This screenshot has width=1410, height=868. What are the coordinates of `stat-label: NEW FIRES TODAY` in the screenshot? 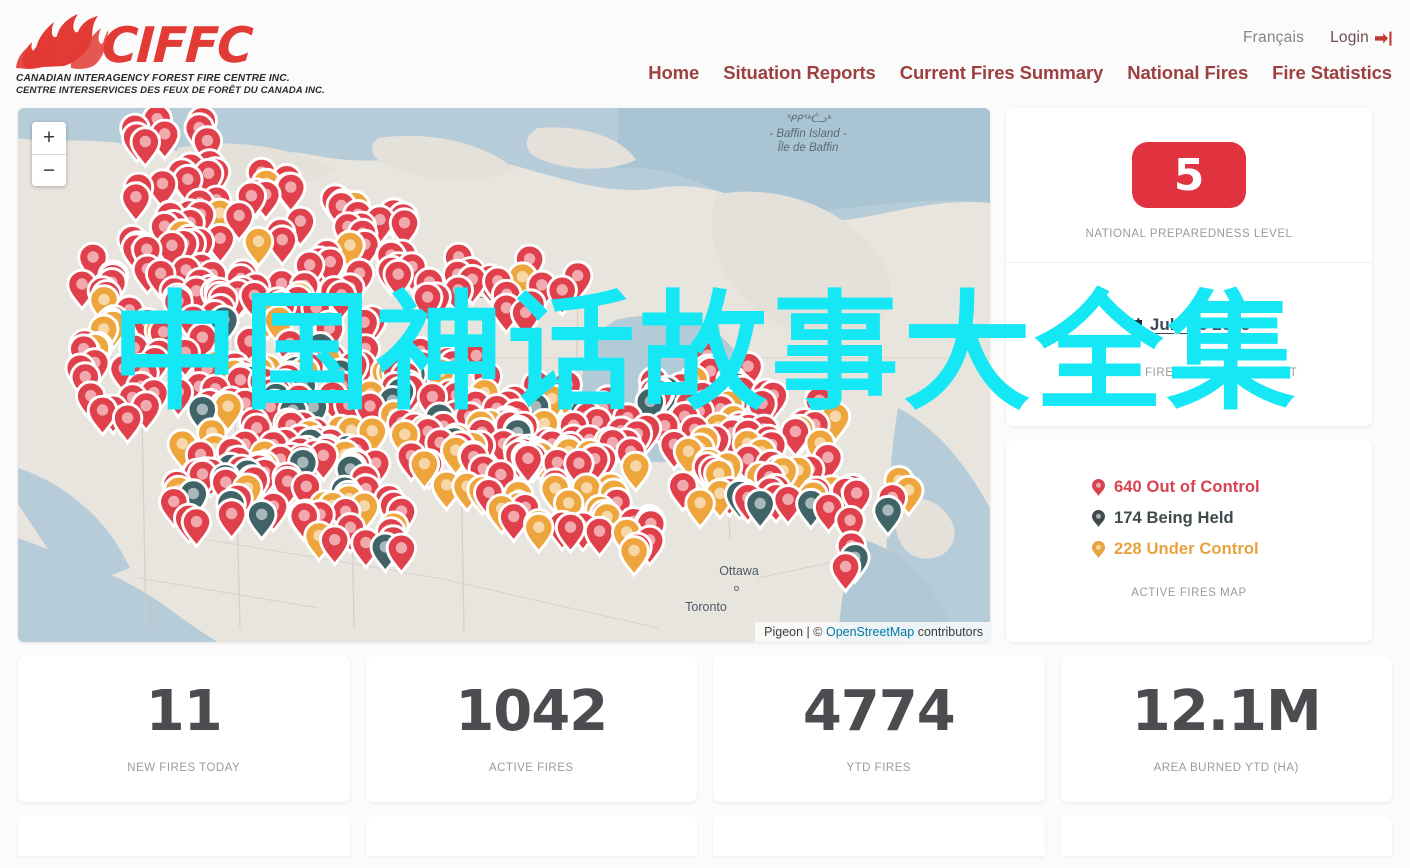 It's located at (184, 768).